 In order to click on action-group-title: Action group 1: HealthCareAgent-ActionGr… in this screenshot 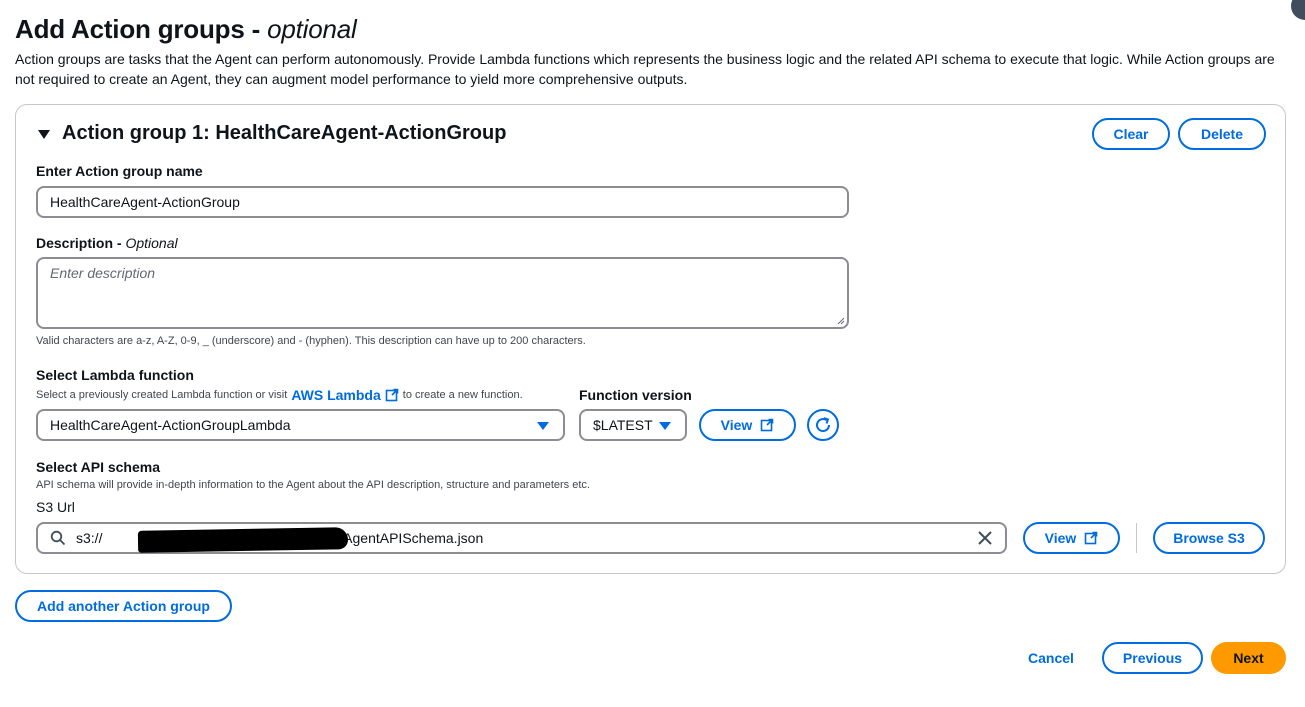, I will do `click(284, 133)`.